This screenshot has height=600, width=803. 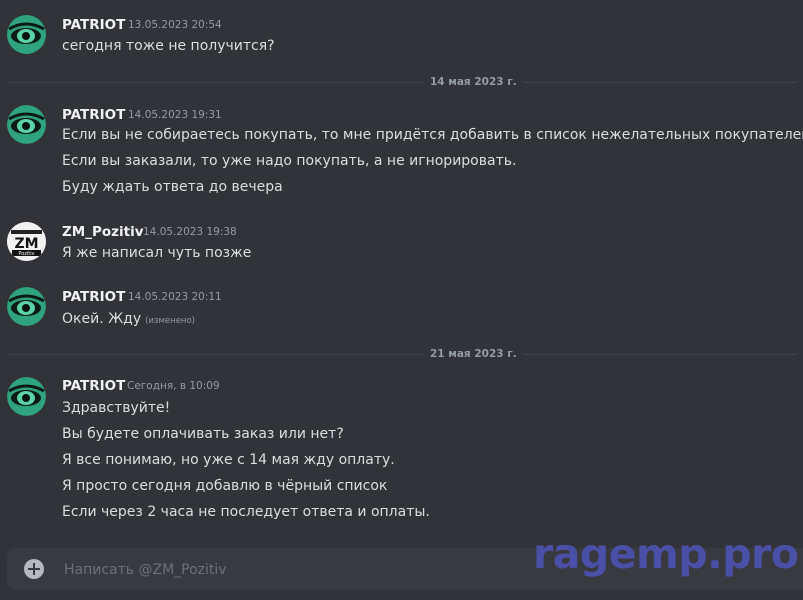 I want to click on avatar: ZM Pozitiv, so click(x=26, y=241).